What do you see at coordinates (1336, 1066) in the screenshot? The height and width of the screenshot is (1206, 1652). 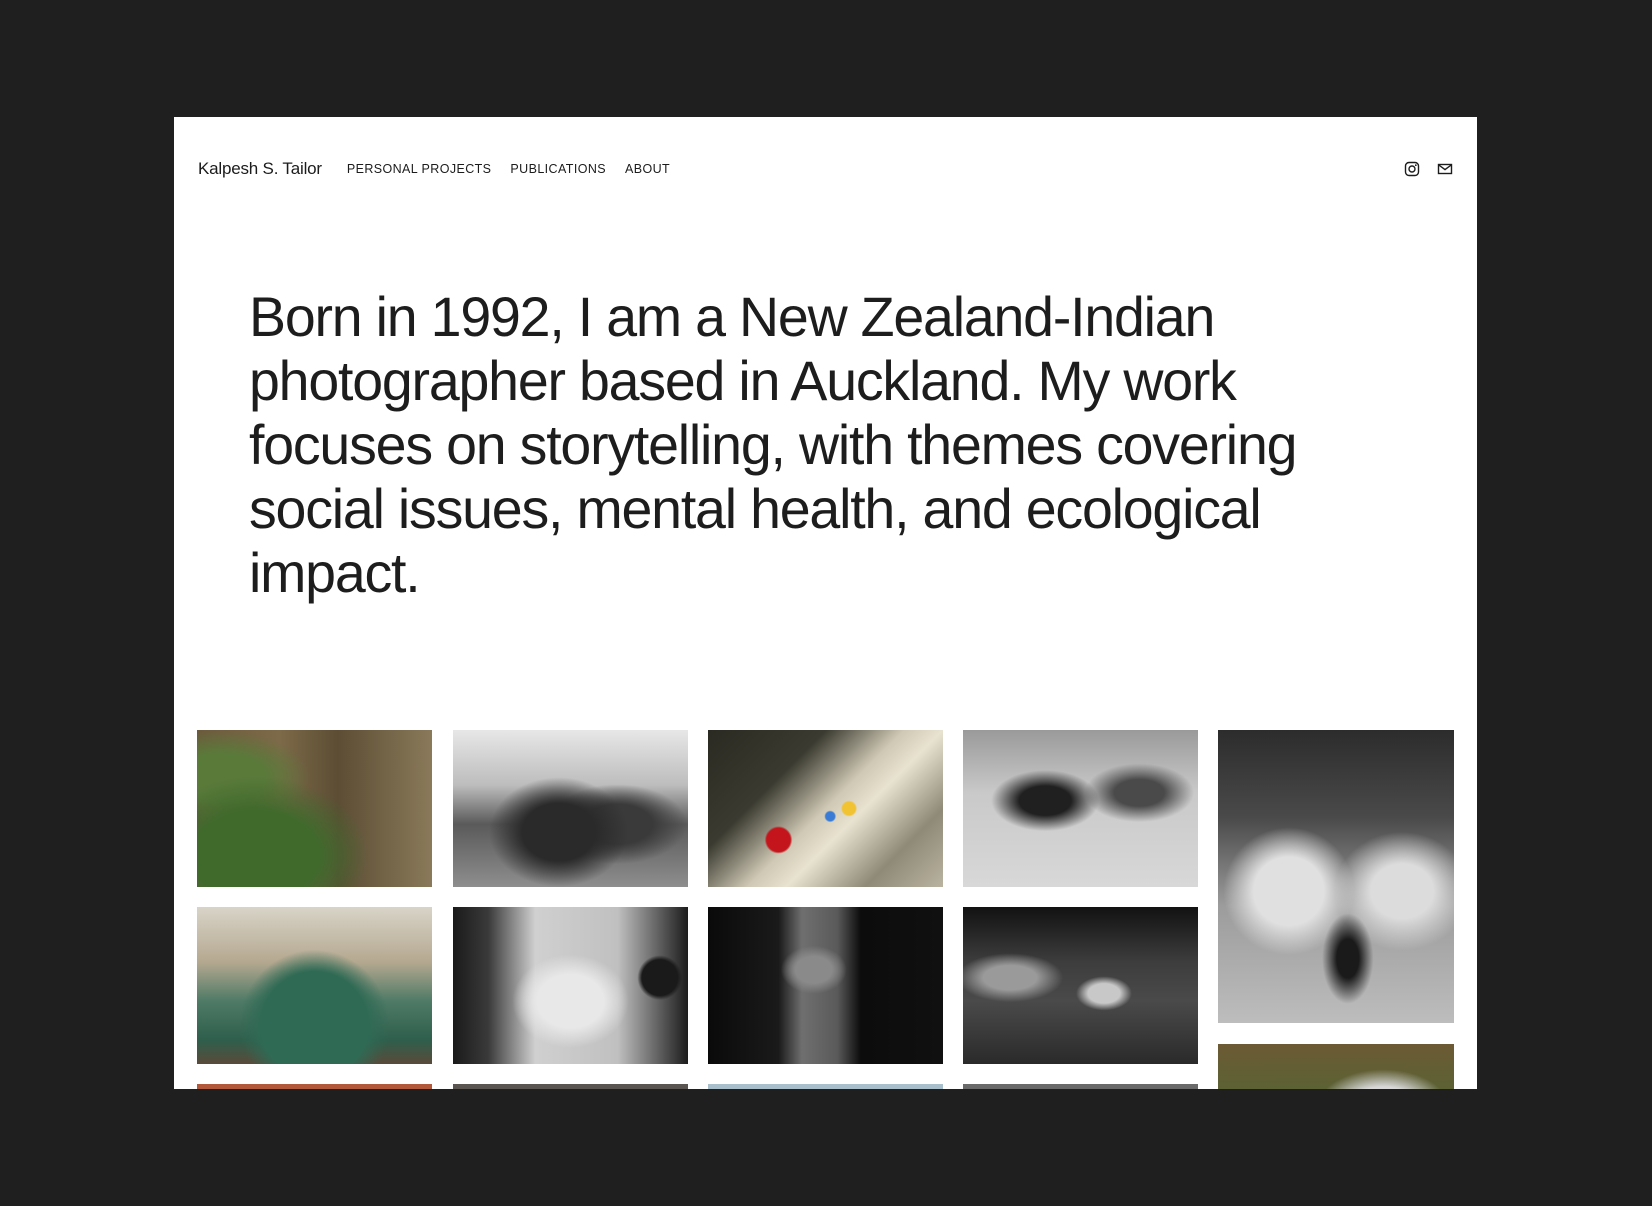 I see `photo-street-color` at bounding box center [1336, 1066].